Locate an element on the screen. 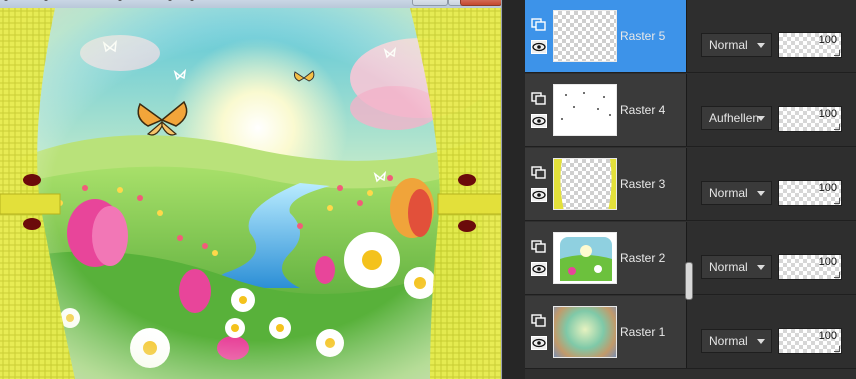 This screenshot has height=379, width=856. layer-header: Raster 5 is located at coordinates (605, 36).